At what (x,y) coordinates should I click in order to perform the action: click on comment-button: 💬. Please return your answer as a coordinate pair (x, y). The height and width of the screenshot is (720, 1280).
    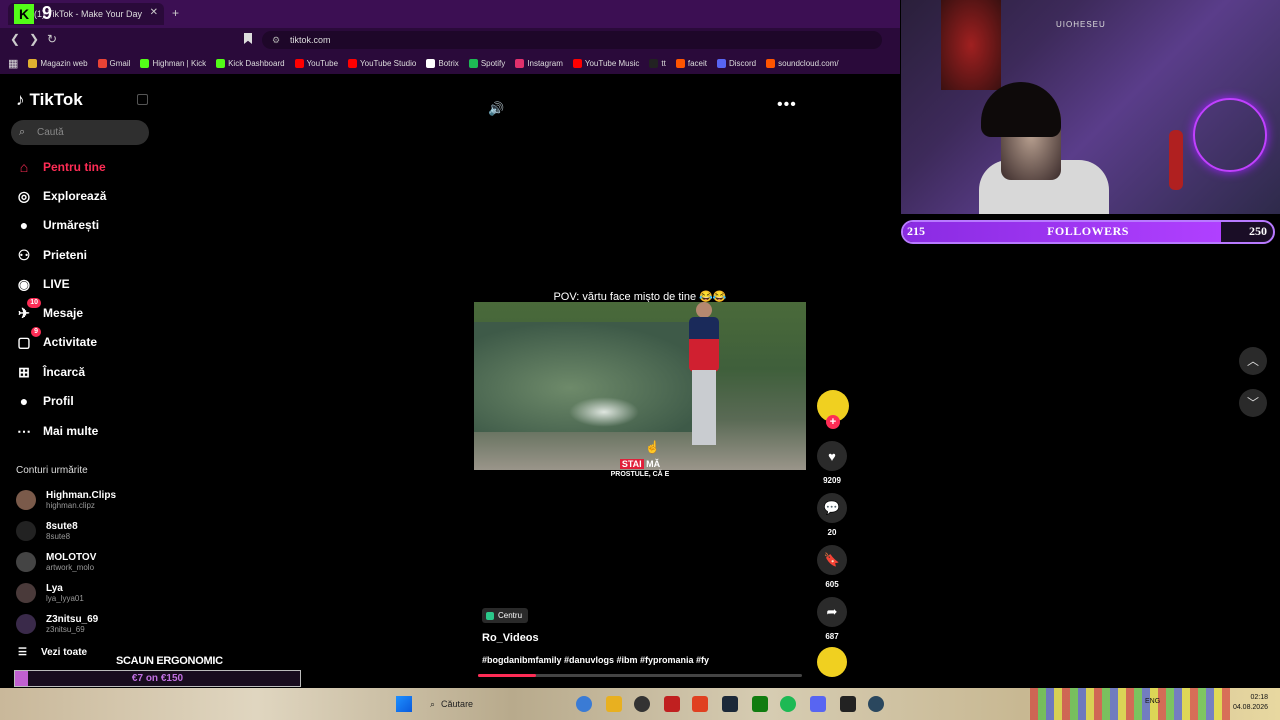
    Looking at the image, I should click on (832, 508).